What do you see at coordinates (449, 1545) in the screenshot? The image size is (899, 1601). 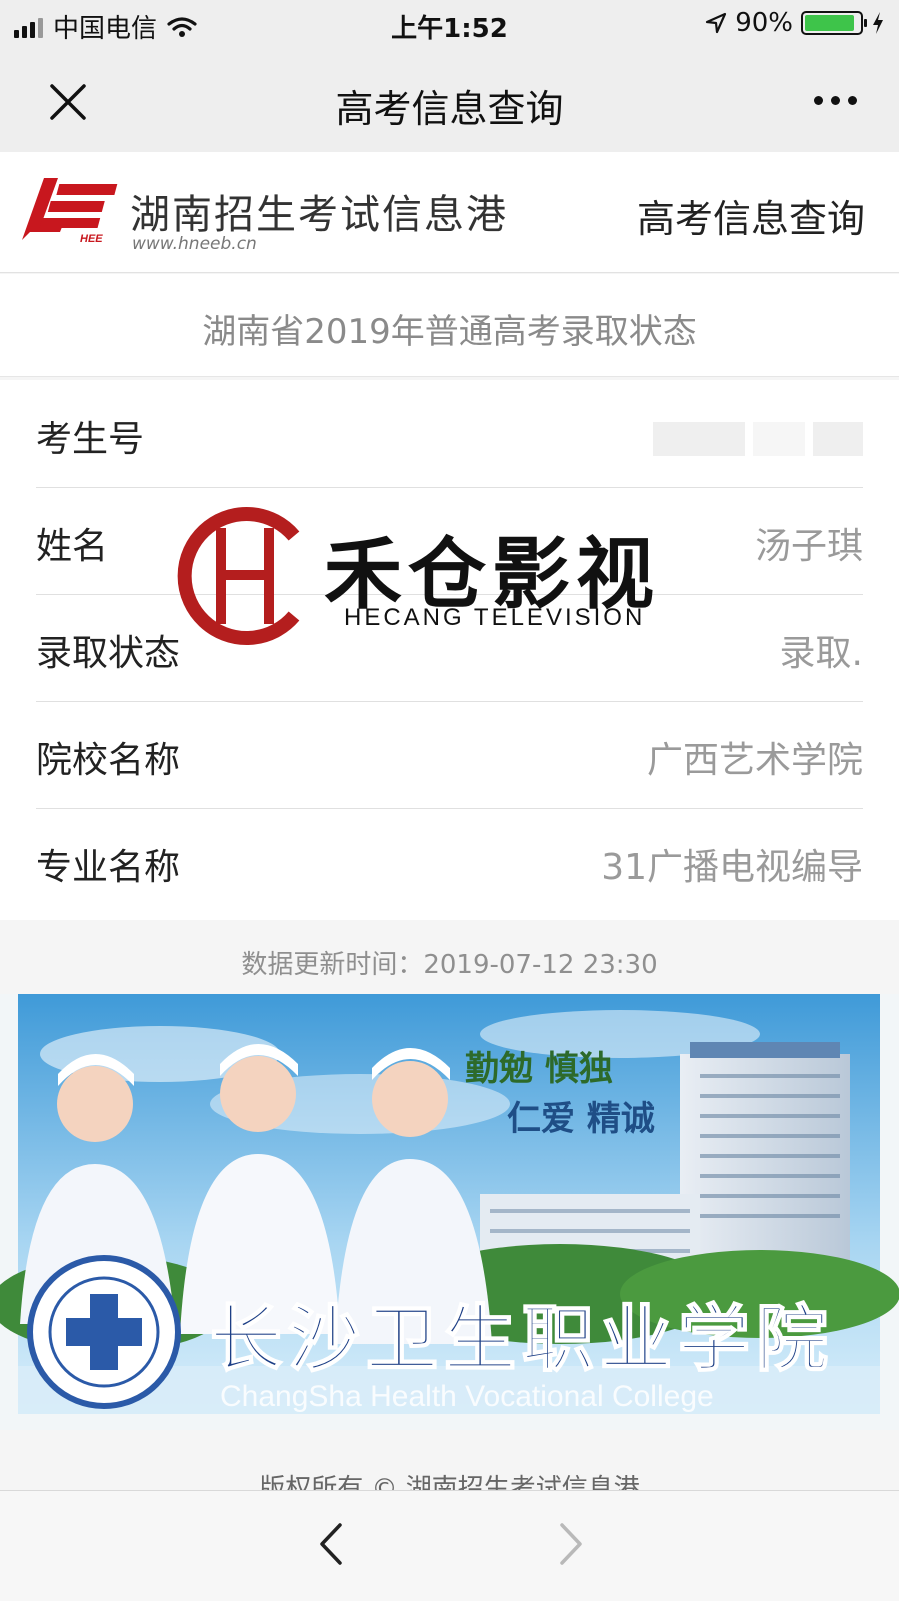 I see `browser-toolbar` at bounding box center [449, 1545].